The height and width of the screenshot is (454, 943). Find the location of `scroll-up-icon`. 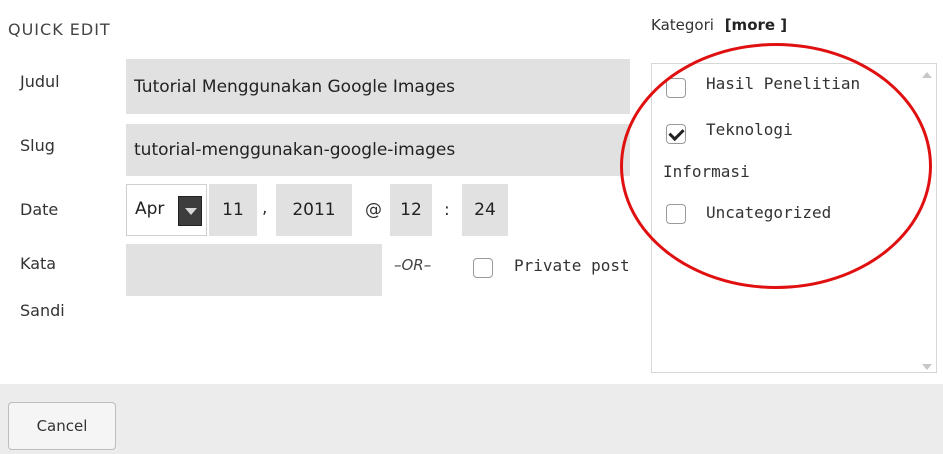

scroll-up-icon is located at coordinates (927, 75).